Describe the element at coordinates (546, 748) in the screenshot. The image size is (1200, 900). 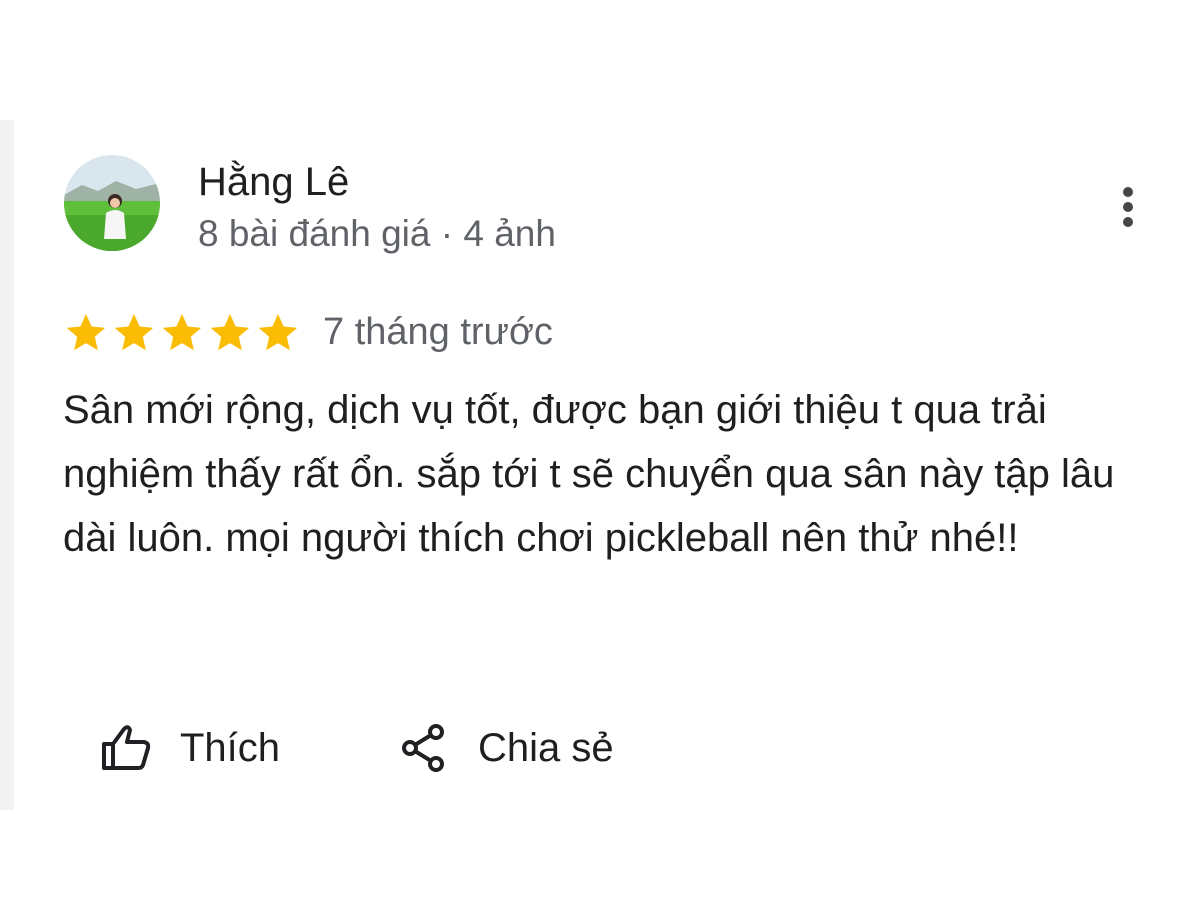
I see `share-label: Chia sẻ` at that location.